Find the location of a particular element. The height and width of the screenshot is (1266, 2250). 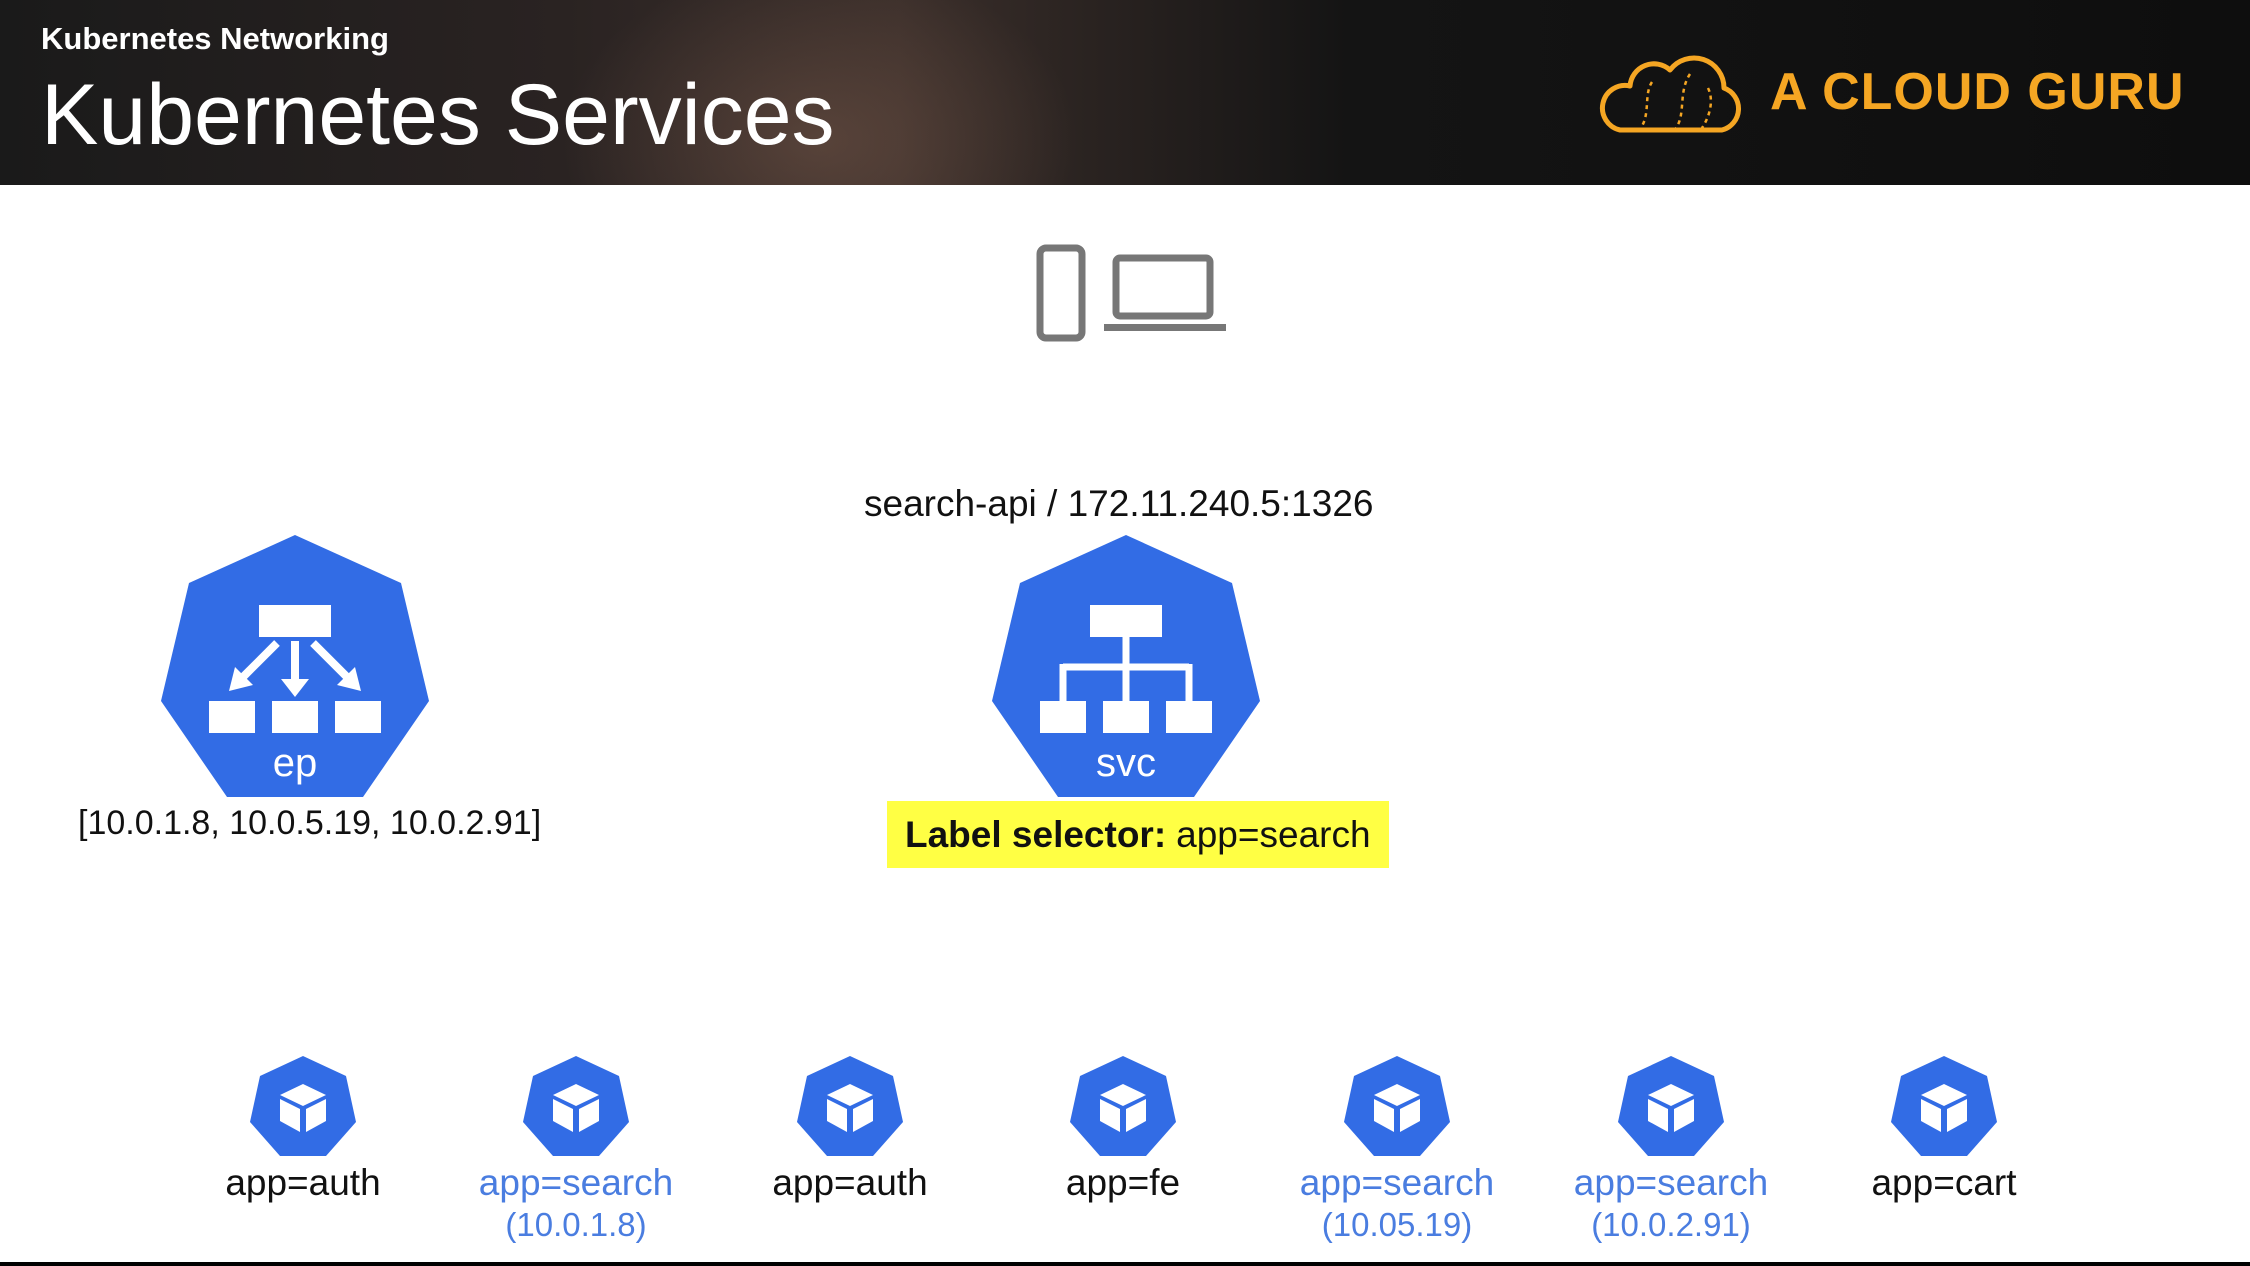

slide-title: Kubernetes Services is located at coordinates (438, 115).